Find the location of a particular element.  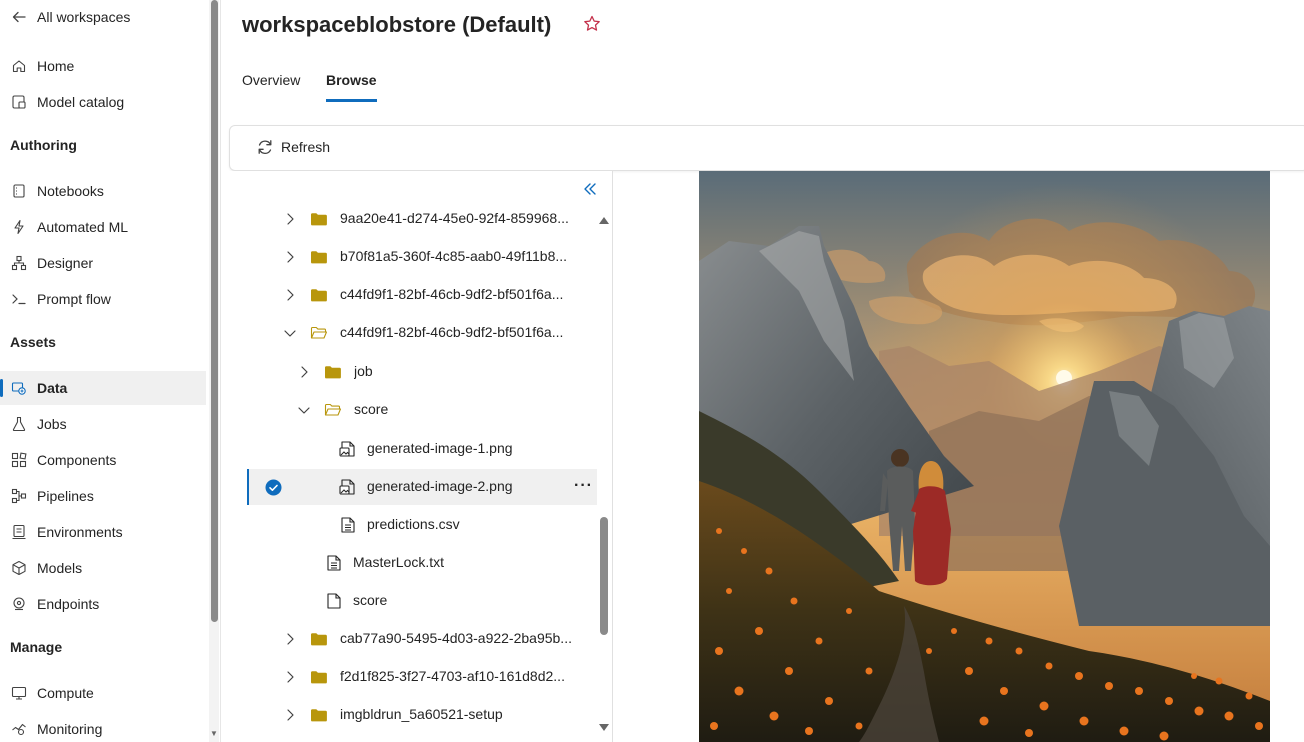

nav-item-models: Models is located at coordinates (103, 568).